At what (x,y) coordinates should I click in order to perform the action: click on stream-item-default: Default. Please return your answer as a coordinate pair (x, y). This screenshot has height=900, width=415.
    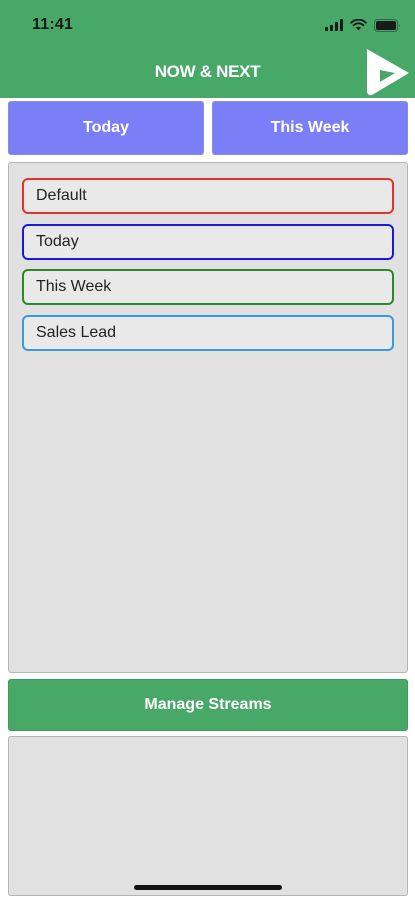
    Looking at the image, I should click on (208, 196).